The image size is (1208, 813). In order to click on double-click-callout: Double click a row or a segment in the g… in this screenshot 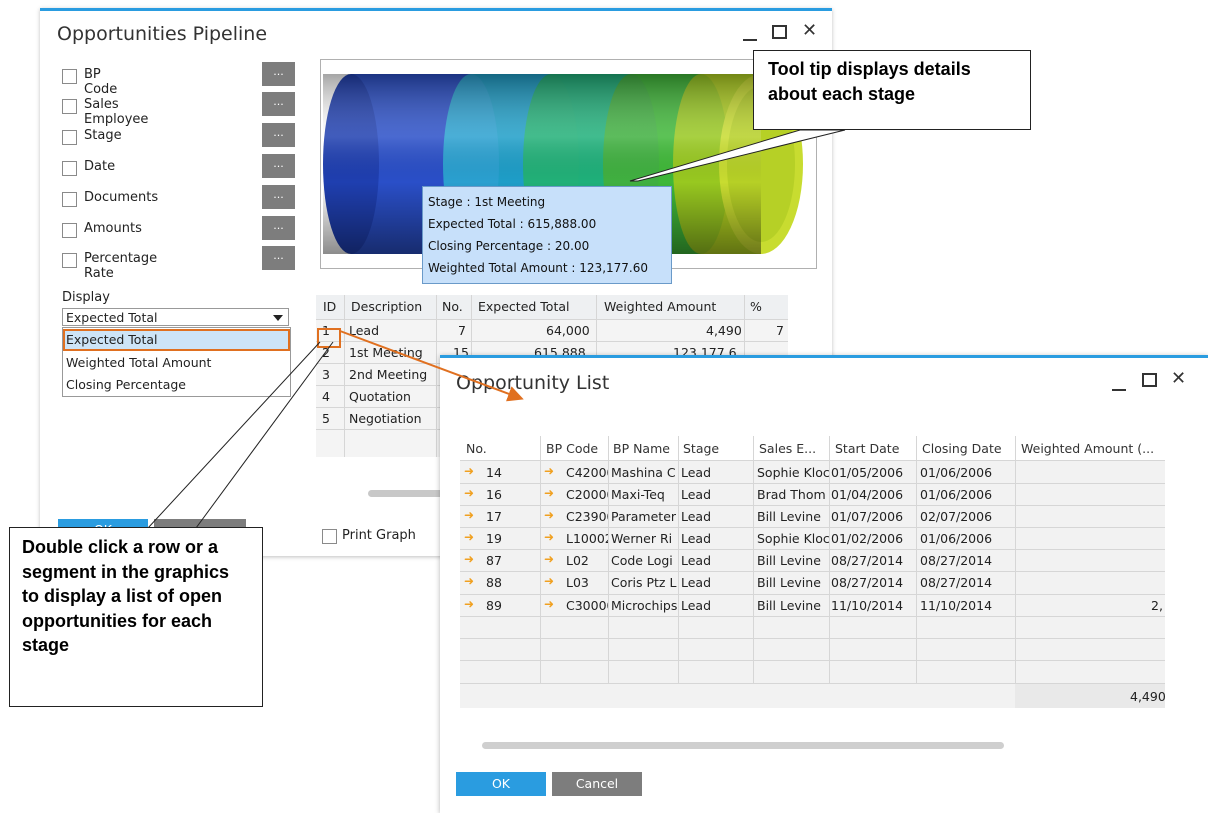, I will do `click(136, 617)`.